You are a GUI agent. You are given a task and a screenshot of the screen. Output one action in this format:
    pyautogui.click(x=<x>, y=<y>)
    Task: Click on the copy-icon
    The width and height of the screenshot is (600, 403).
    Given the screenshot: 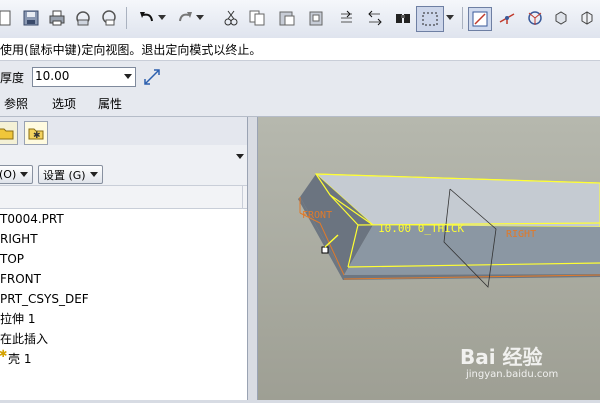 What is the action you would take?
    pyautogui.click(x=257, y=18)
    